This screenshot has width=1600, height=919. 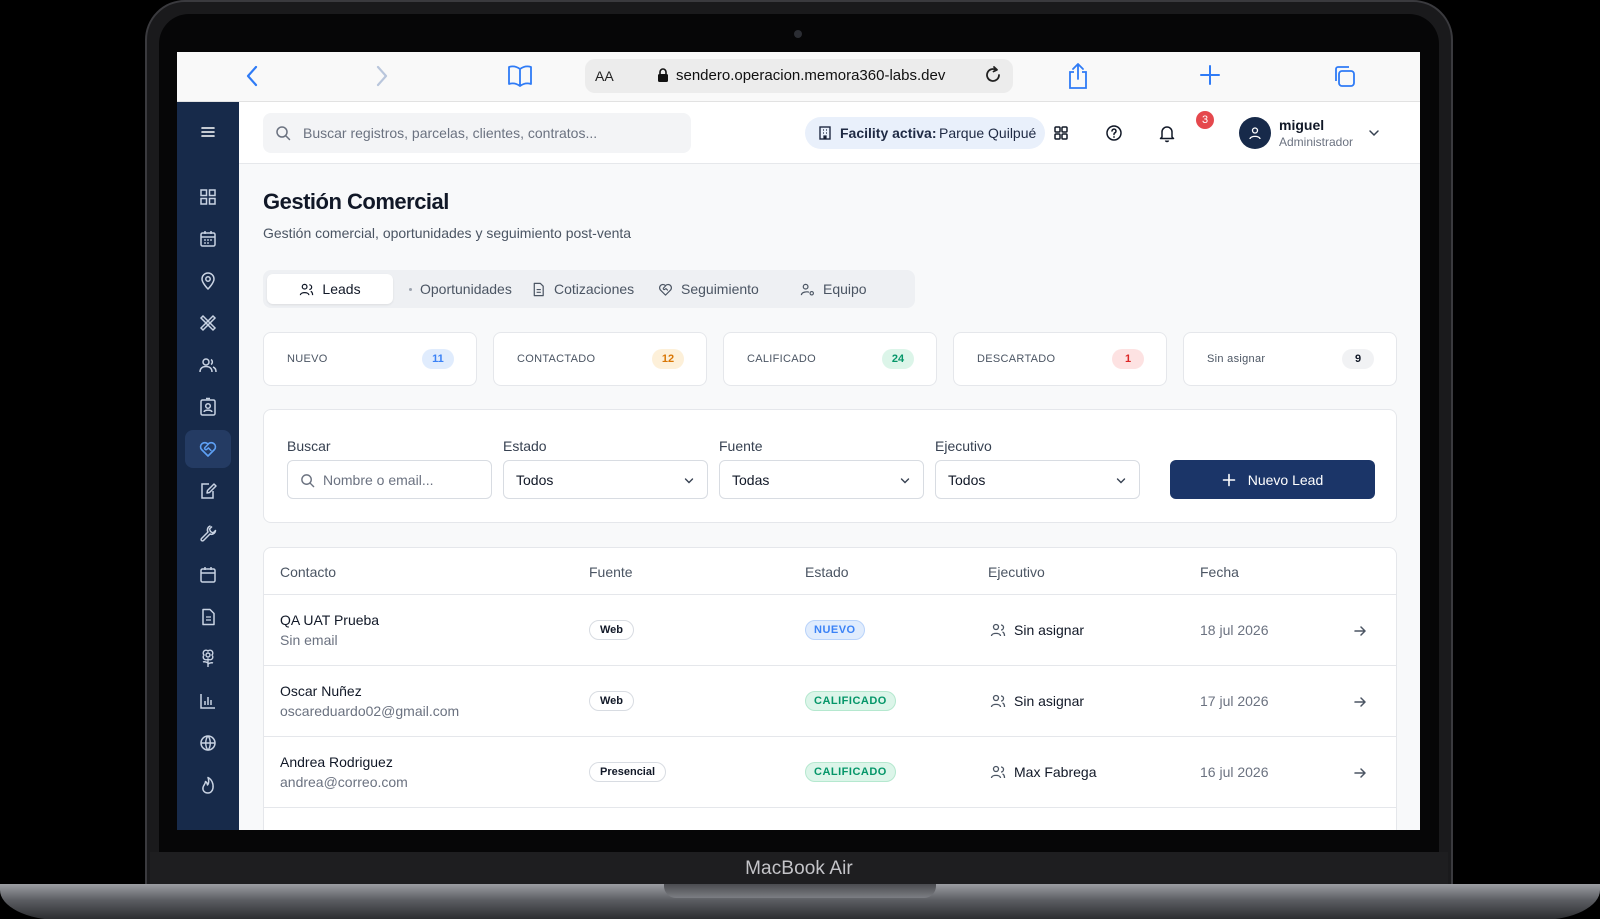 I want to click on ruler-pencil-icon, so click(x=208, y=323).